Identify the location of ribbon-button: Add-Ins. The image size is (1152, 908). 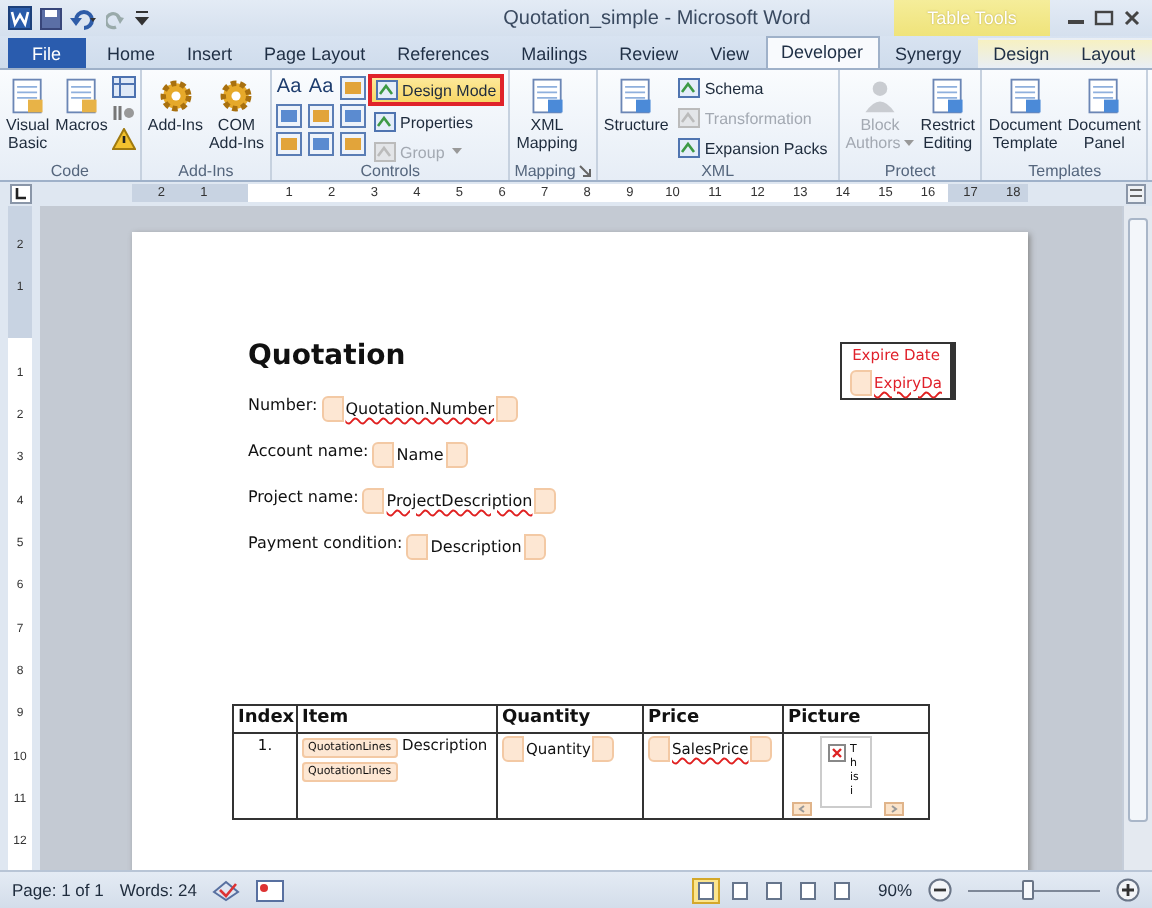
(175, 105).